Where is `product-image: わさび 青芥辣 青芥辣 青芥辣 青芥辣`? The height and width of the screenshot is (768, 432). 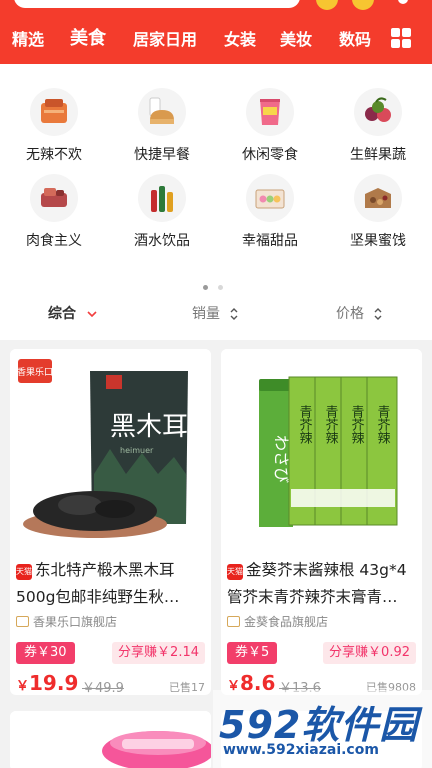
product-image: わさび 青芥辣 青芥辣 青芥辣 青芥辣 is located at coordinates (321, 449).